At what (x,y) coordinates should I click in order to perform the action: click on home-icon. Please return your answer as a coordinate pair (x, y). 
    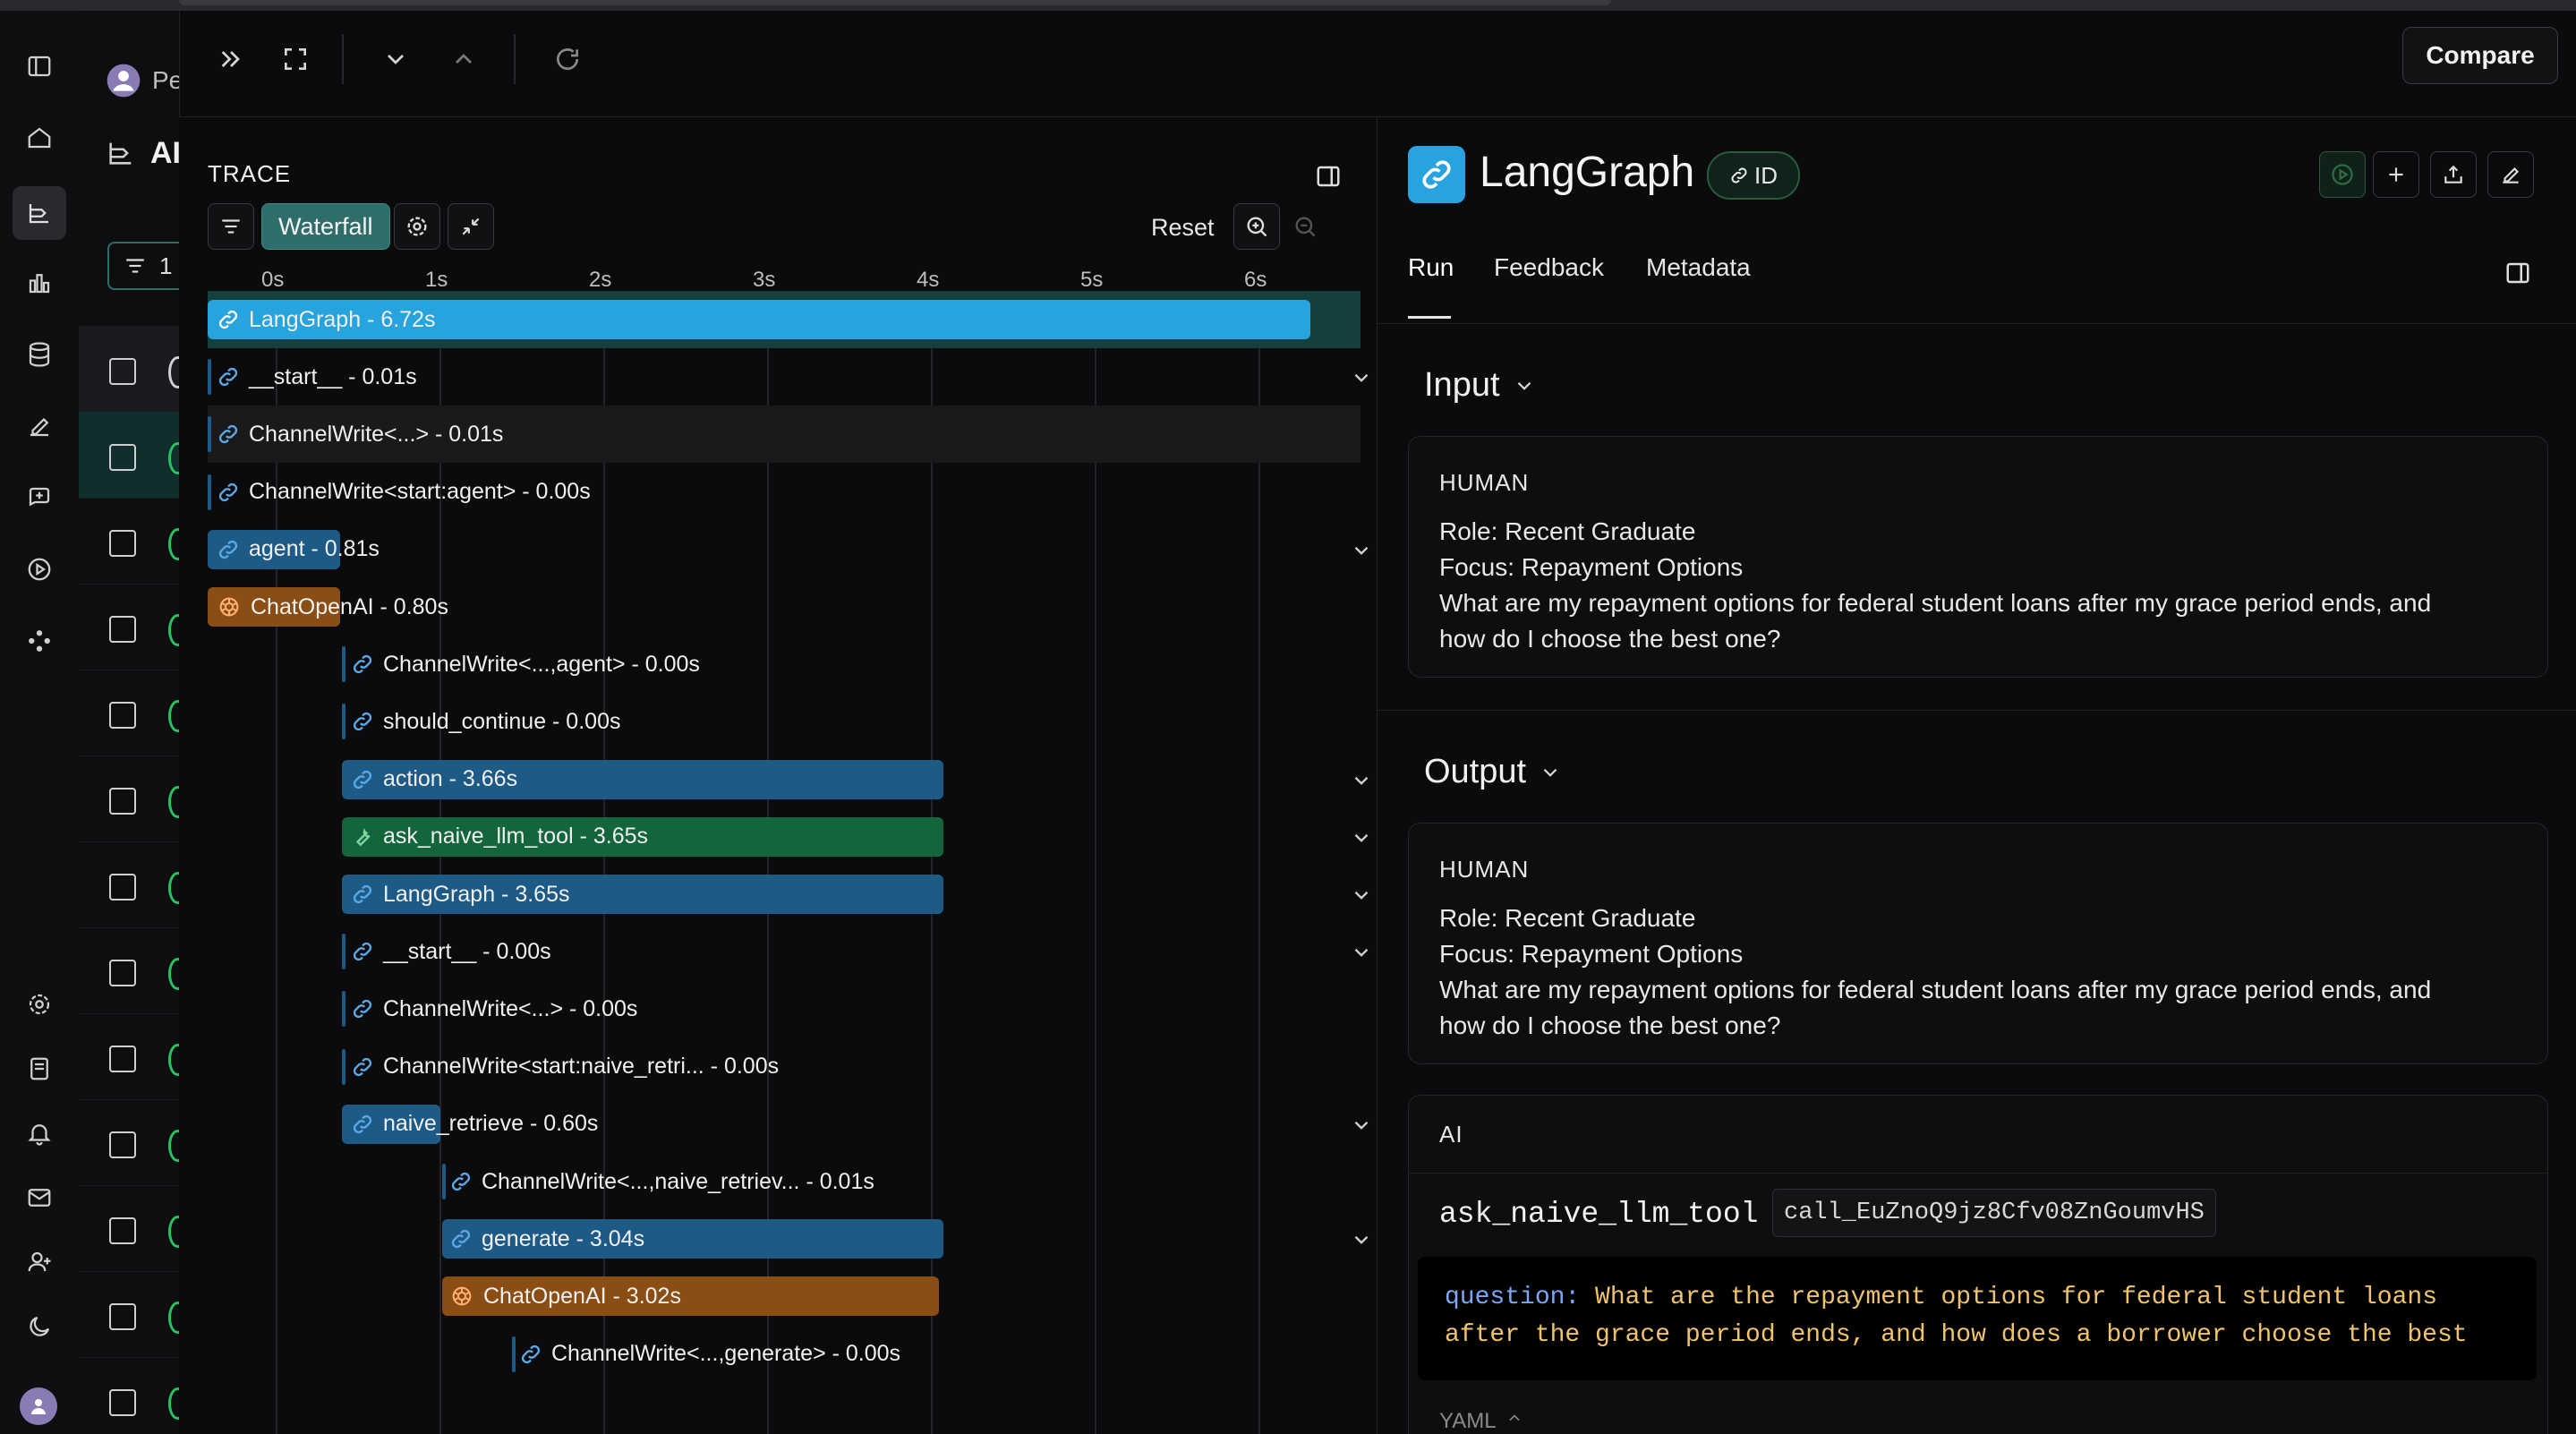
    Looking at the image, I should click on (39, 138).